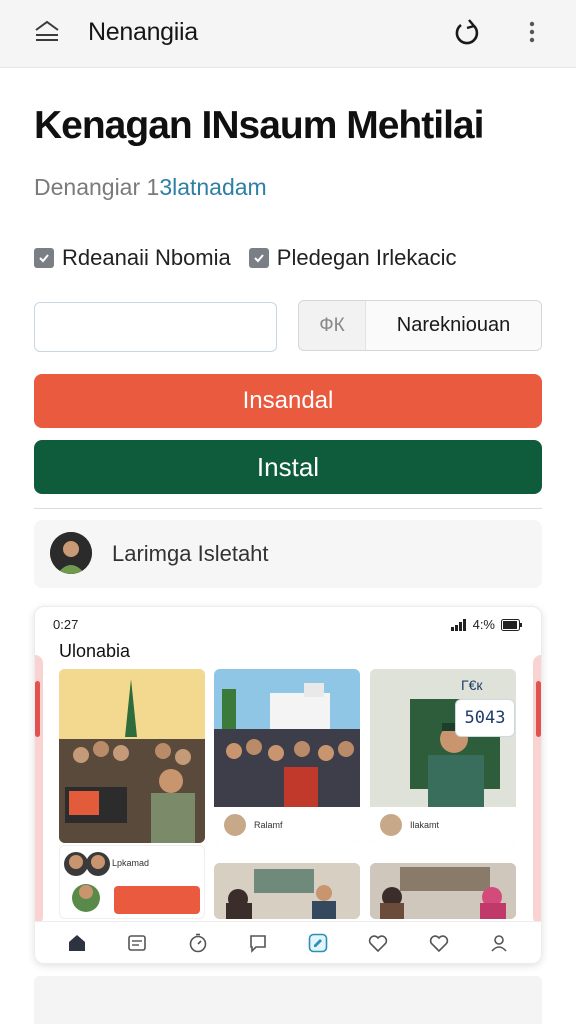  Describe the element at coordinates (288, 1000) in the screenshot. I see `bottom-panel` at that location.